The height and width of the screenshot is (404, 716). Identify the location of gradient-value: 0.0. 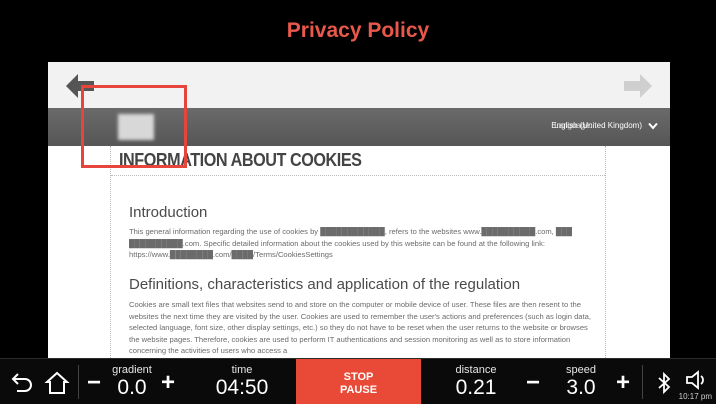
(132, 387).